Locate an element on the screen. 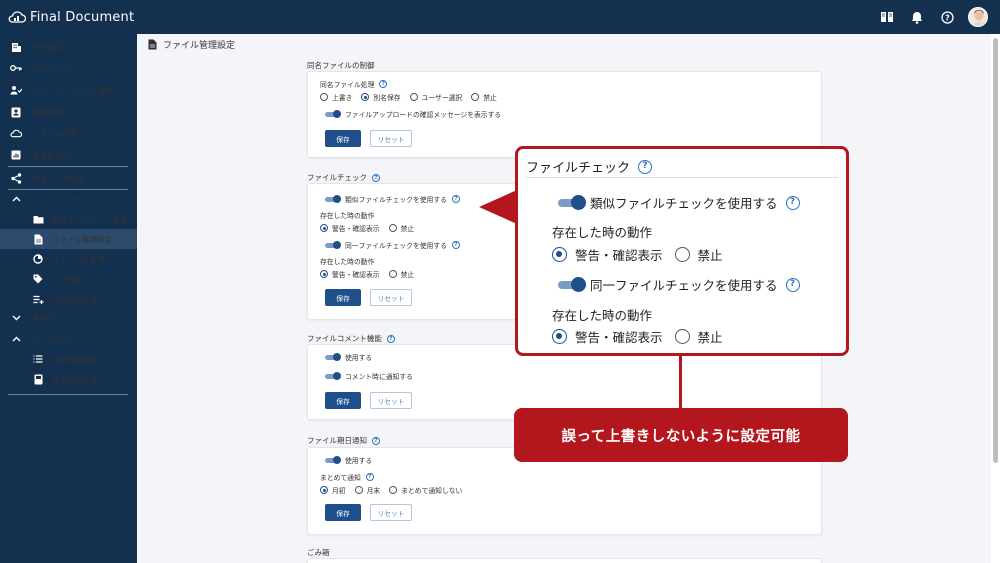 The height and width of the screenshot is (563, 1000). sidebar-item-custom-fields: 任意項目管理 is located at coordinates (68, 359).